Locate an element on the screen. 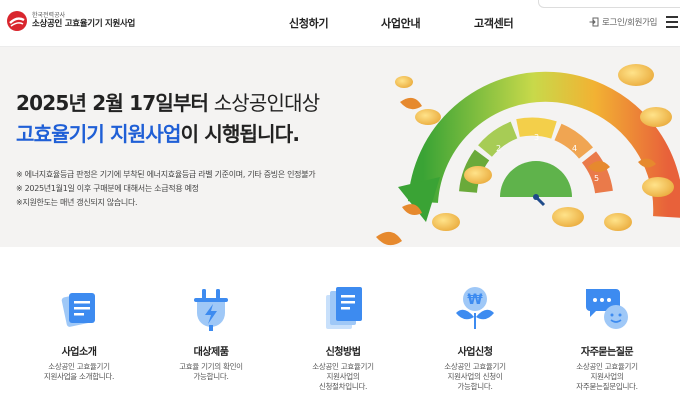  service-faq: 자주묻는질문 소상공인 고효율기기 지원사업의 자주묻는질문입니다. is located at coordinates (607, 337).